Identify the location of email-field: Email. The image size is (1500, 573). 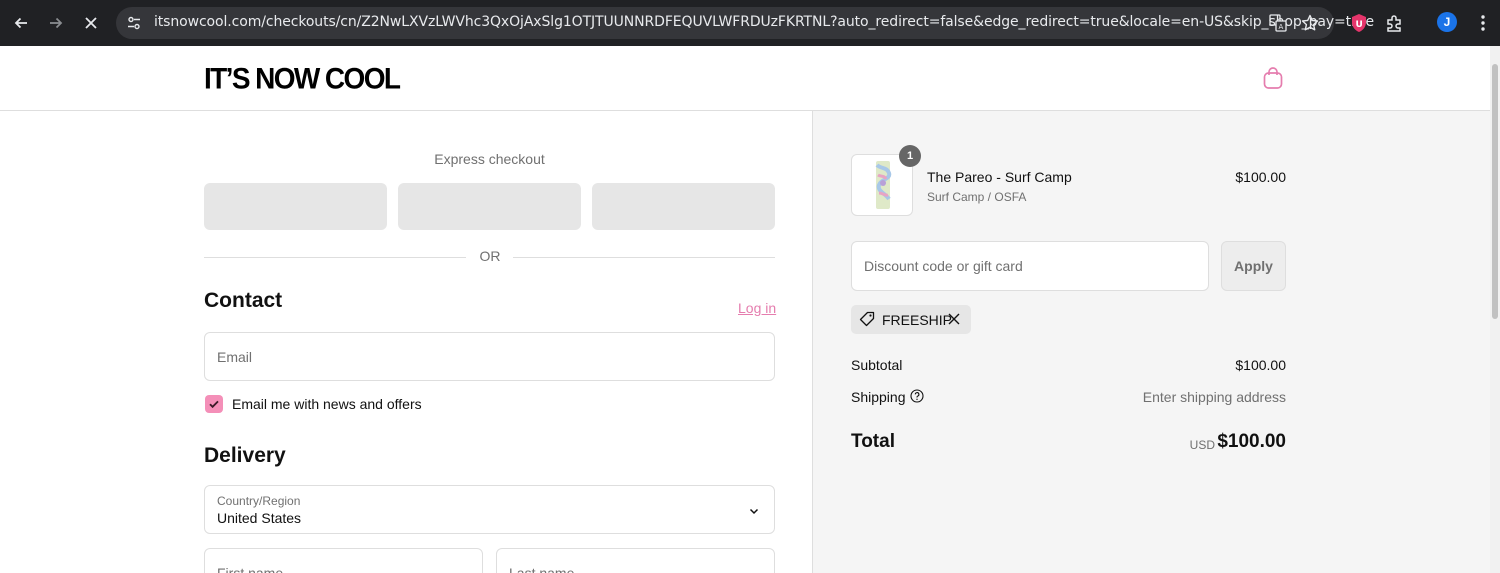
(489, 356).